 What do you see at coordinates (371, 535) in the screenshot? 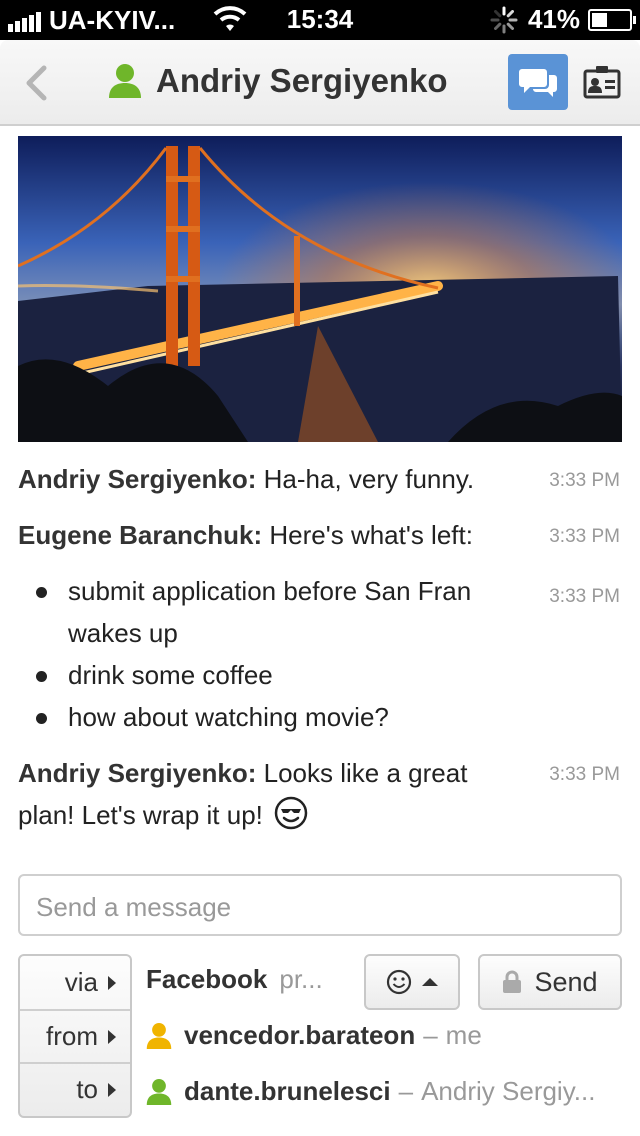
I see `message-text: Here's what's left:` at bounding box center [371, 535].